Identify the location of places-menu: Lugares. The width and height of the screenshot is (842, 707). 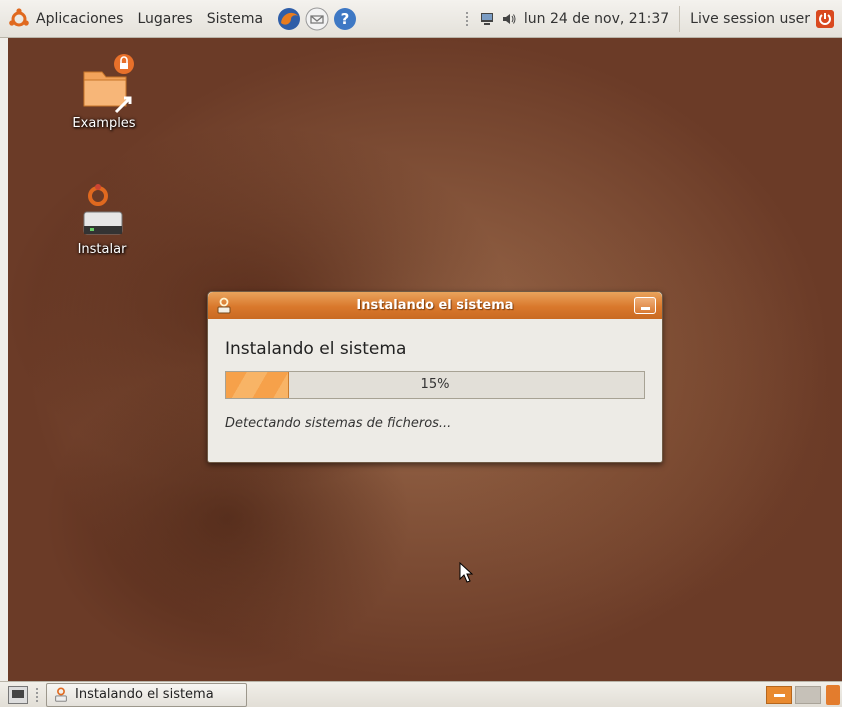
(164, 19).